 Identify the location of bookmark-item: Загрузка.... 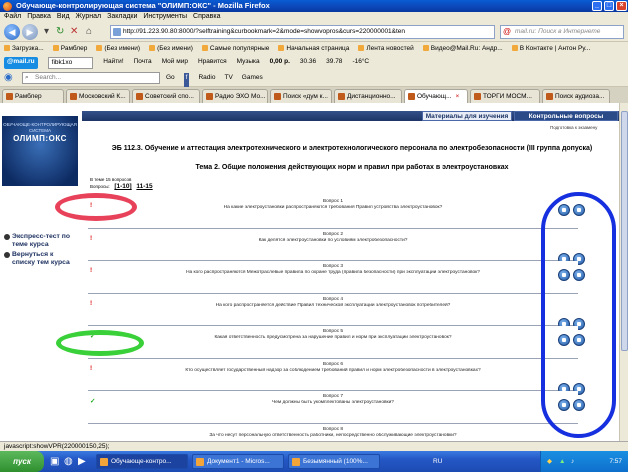
(24, 48).